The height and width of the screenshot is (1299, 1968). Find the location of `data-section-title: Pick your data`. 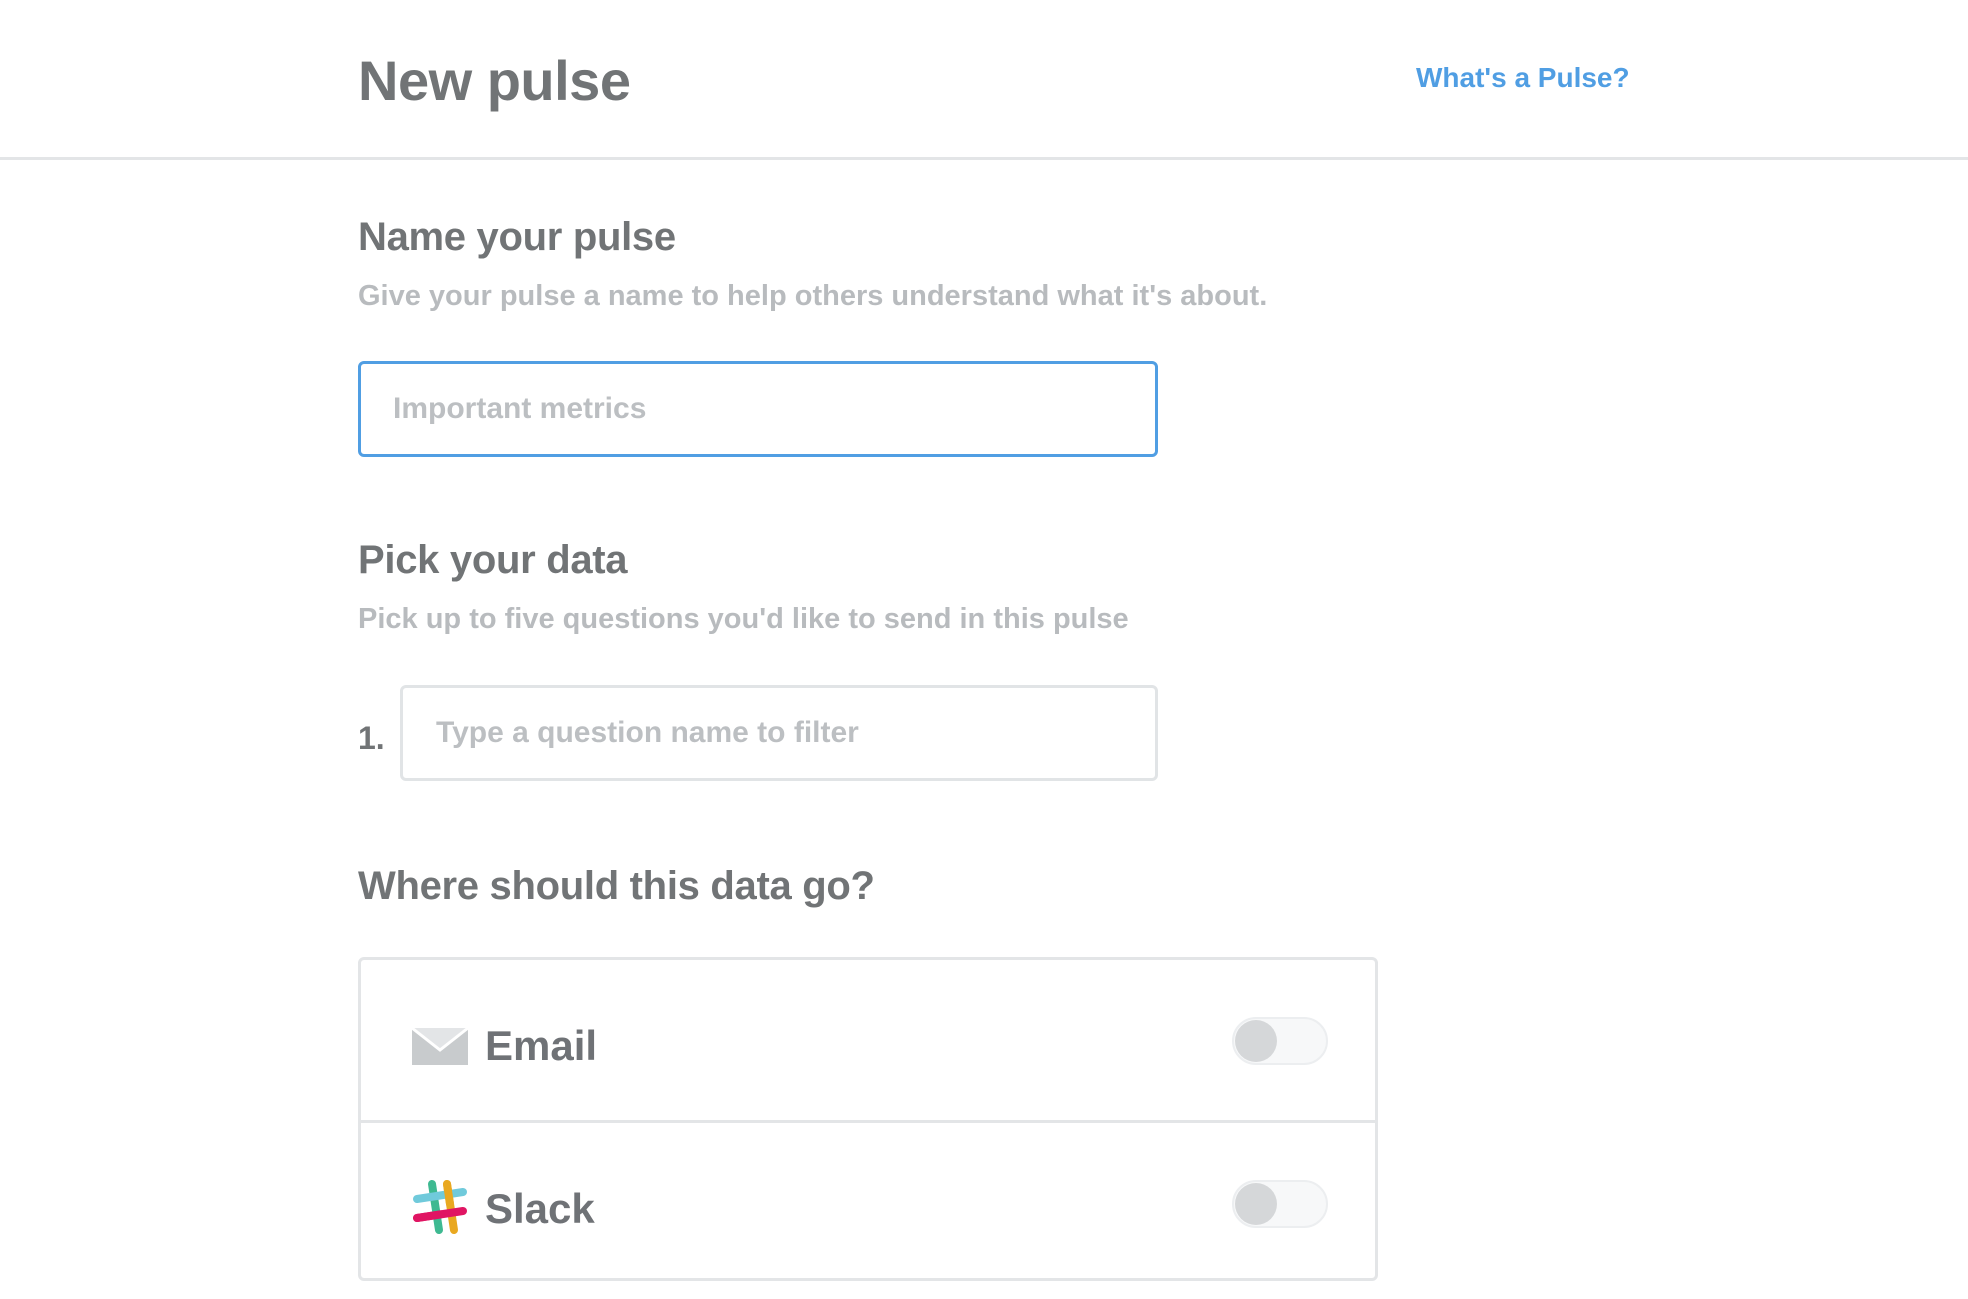

data-section-title: Pick your data is located at coordinates (493, 560).